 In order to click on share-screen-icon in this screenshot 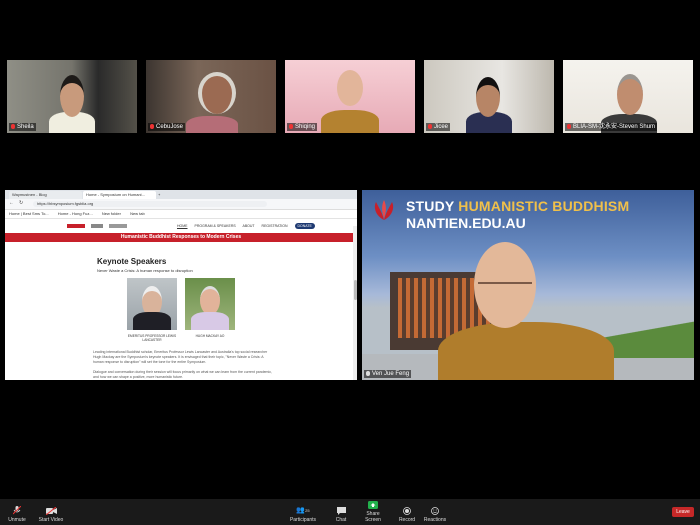, I will do `click(373, 505)`.